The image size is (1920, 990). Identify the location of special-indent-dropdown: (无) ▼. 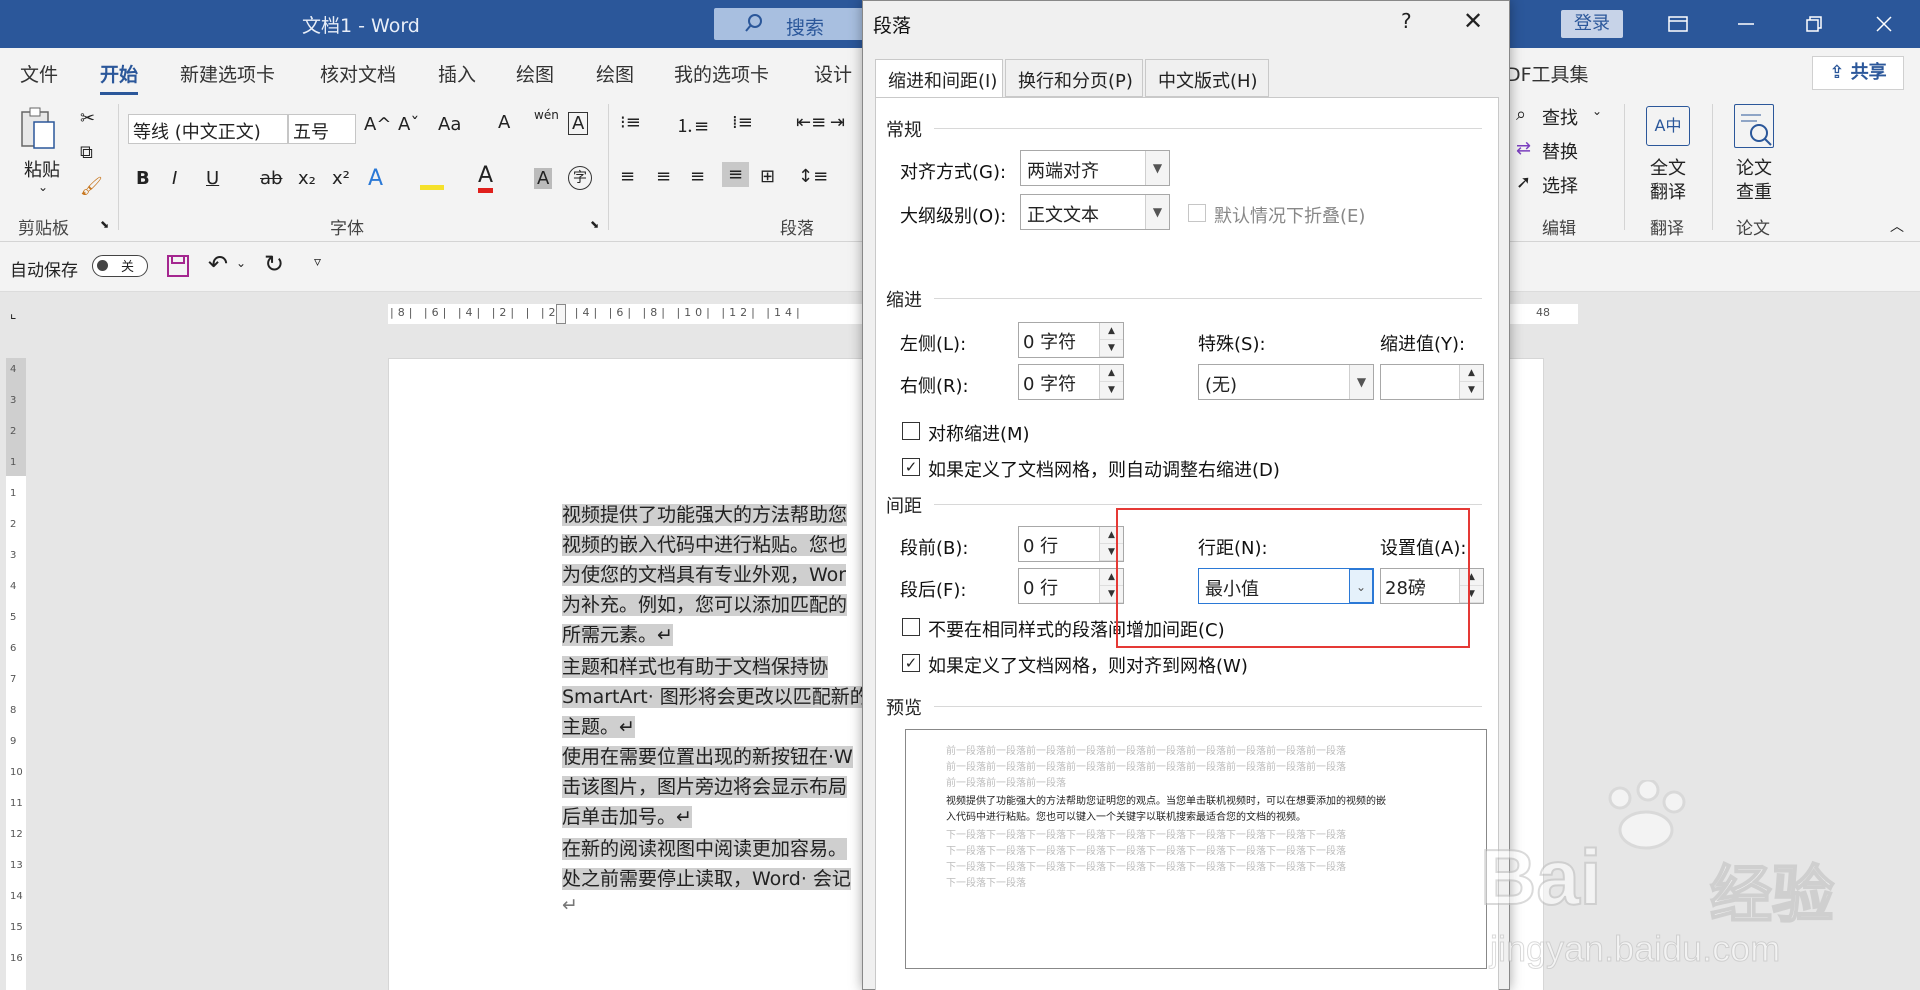
(1286, 382).